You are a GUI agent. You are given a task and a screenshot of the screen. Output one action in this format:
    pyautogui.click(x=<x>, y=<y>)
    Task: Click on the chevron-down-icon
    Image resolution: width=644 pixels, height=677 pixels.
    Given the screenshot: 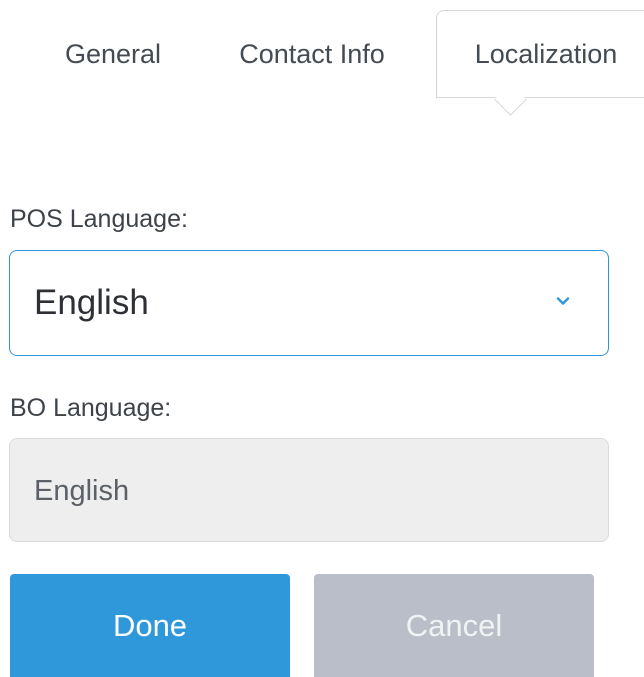 What is the action you would take?
    pyautogui.click(x=563, y=301)
    